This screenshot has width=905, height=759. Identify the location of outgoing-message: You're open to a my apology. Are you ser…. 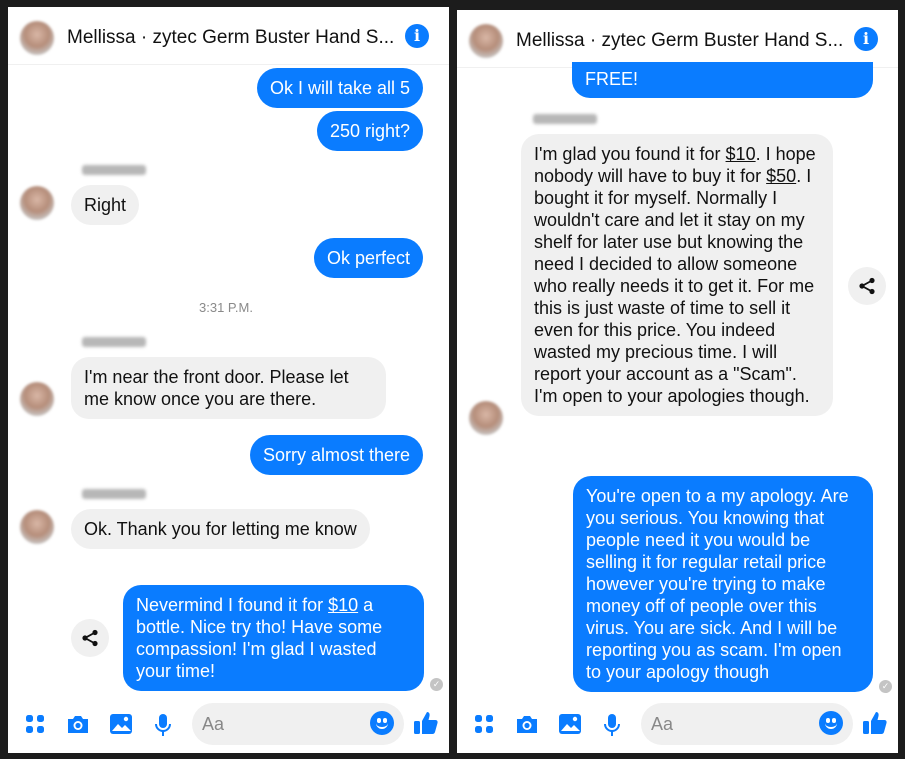
(723, 584).